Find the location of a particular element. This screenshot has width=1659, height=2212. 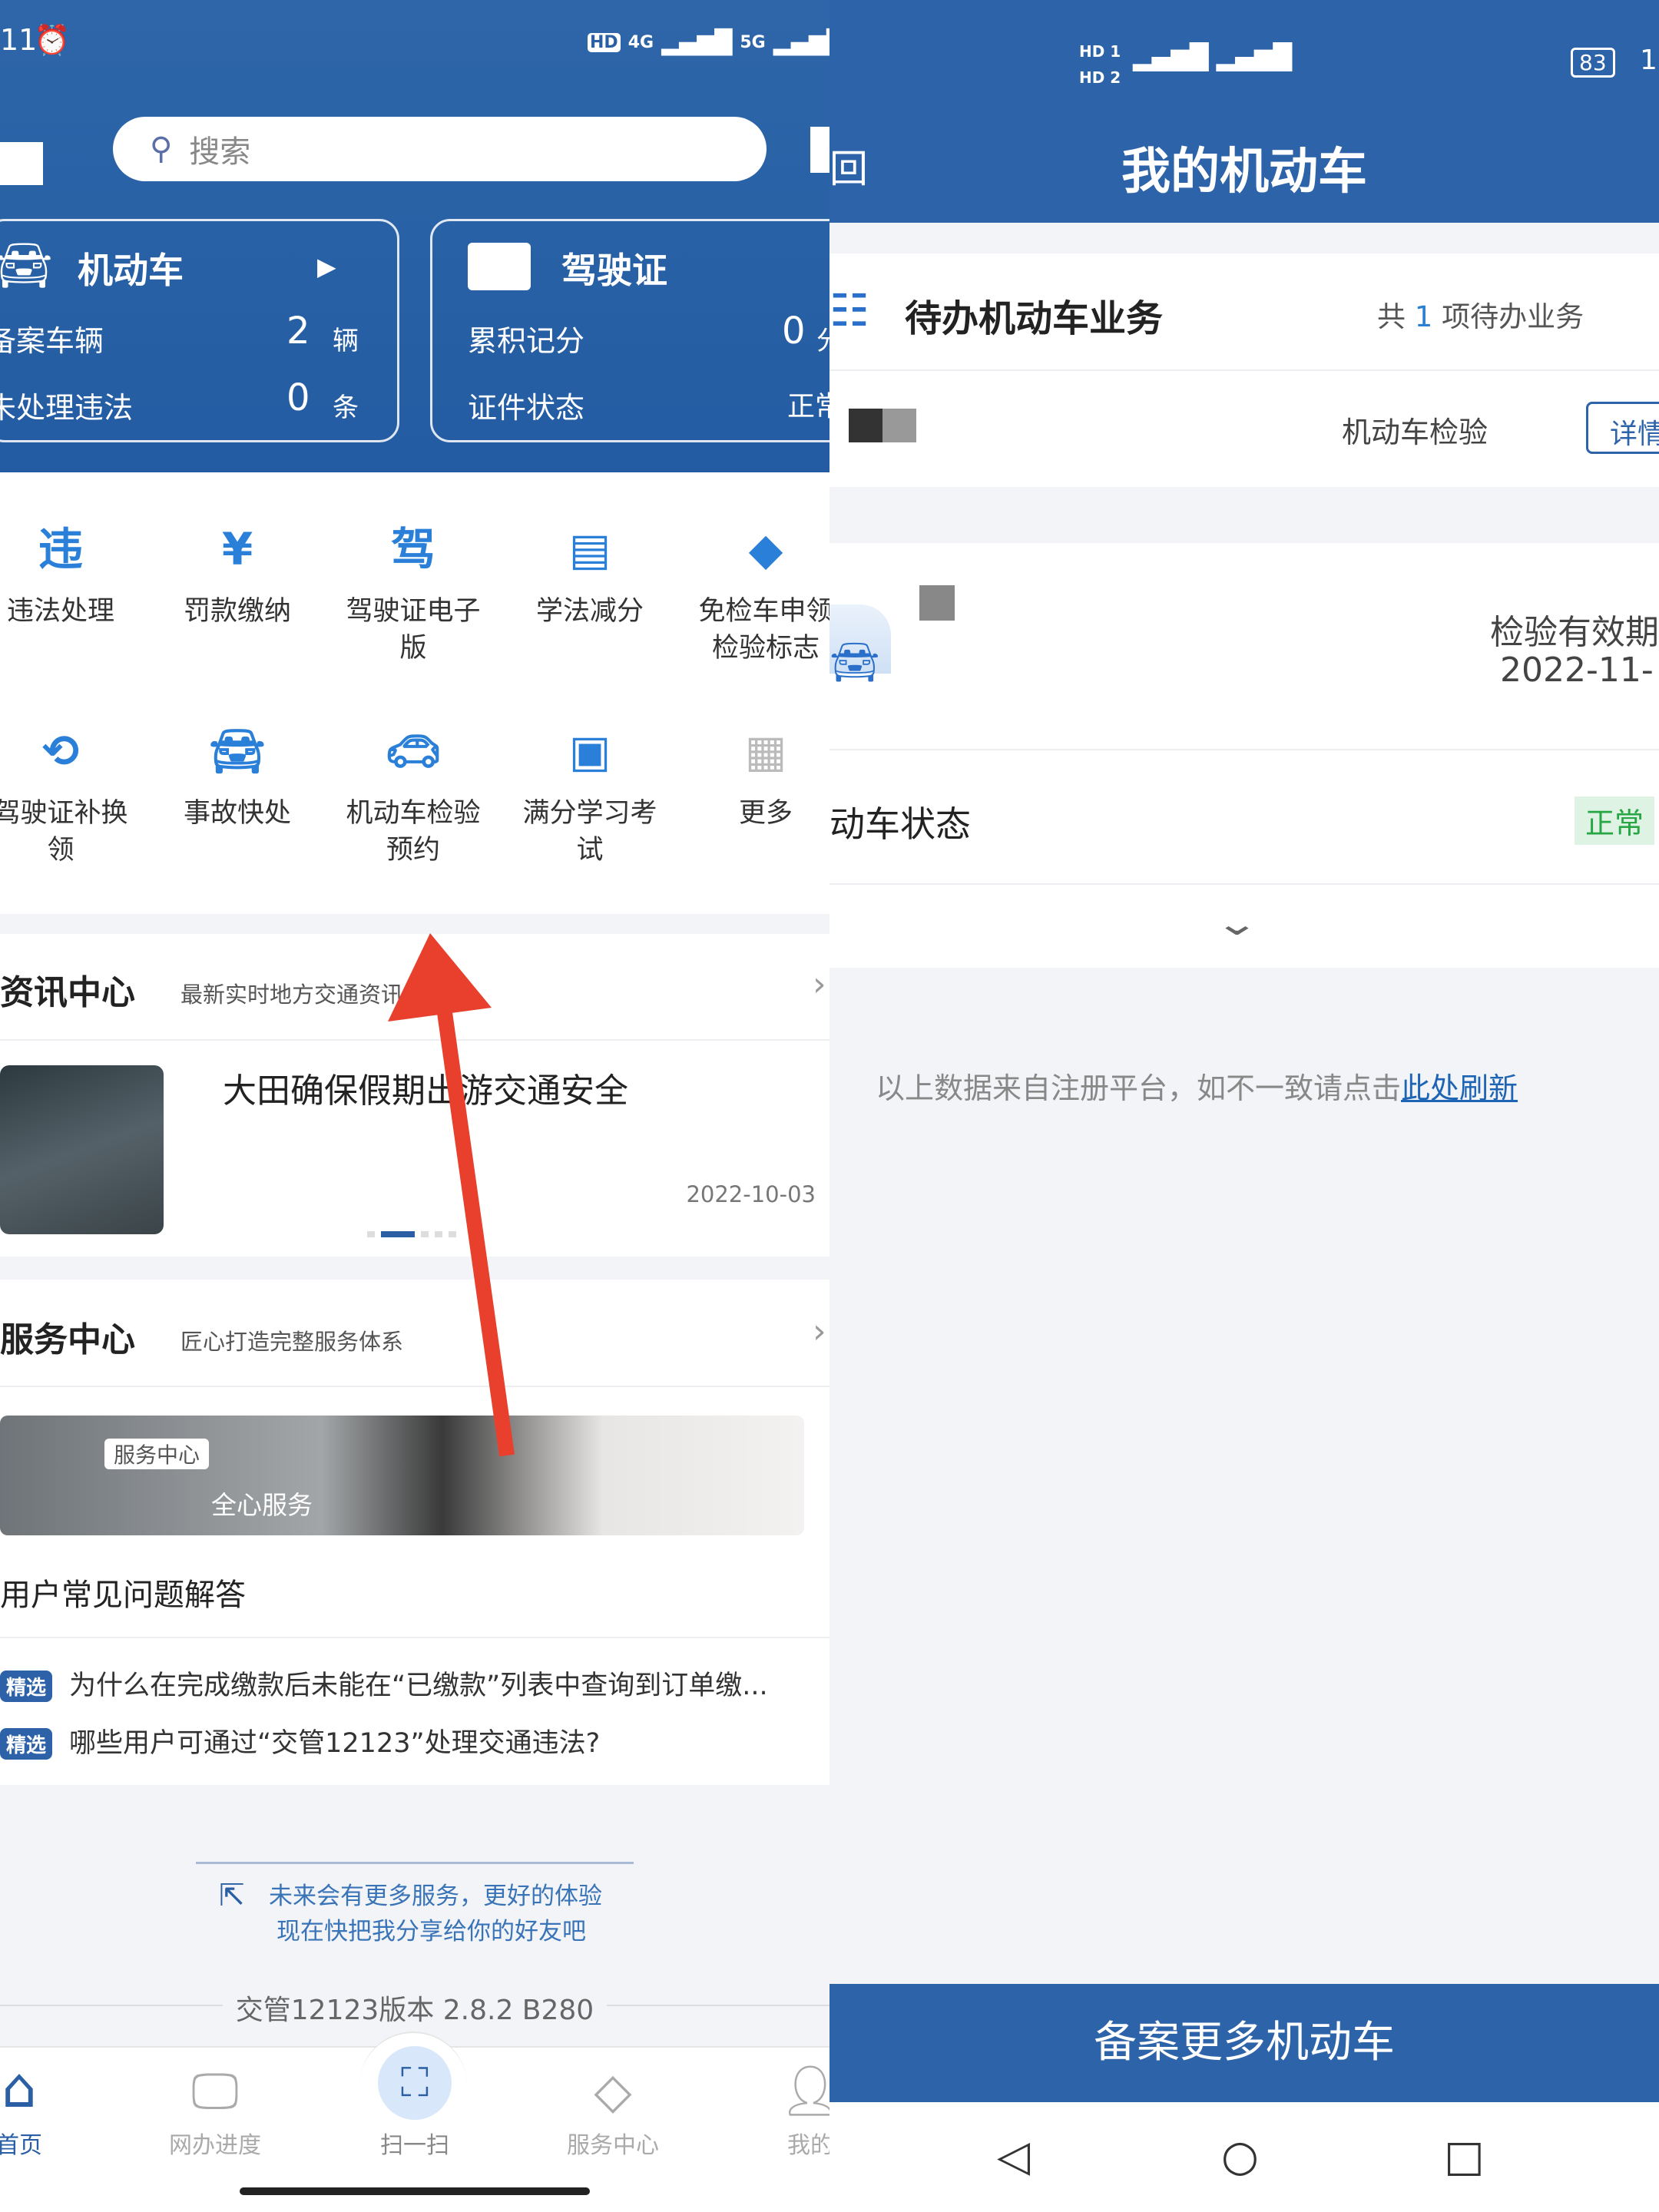

signal-icon: ▂▄▆█ ▂▄▆█ is located at coordinates (1213, 57).